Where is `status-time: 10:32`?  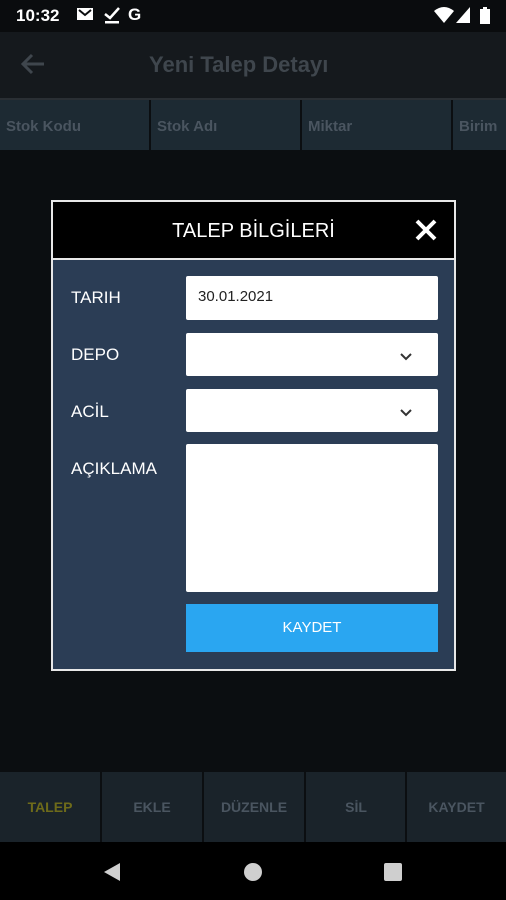 status-time: 10:32 is located at coordinates (38, 15).